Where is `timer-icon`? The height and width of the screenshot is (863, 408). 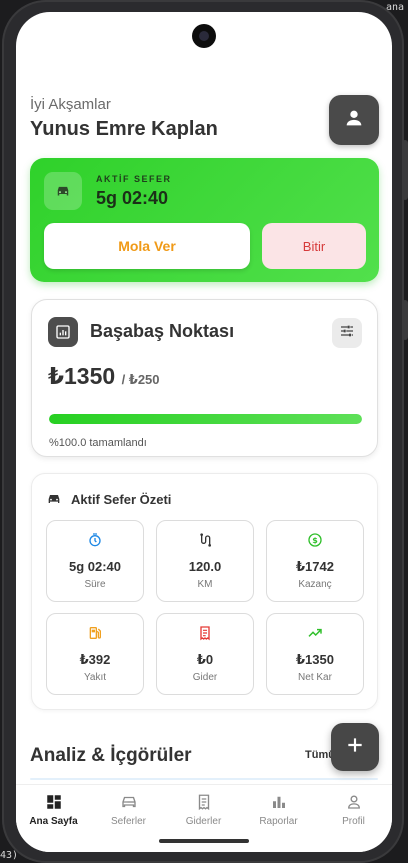
timer-icon is located at coordinates (95, 540).